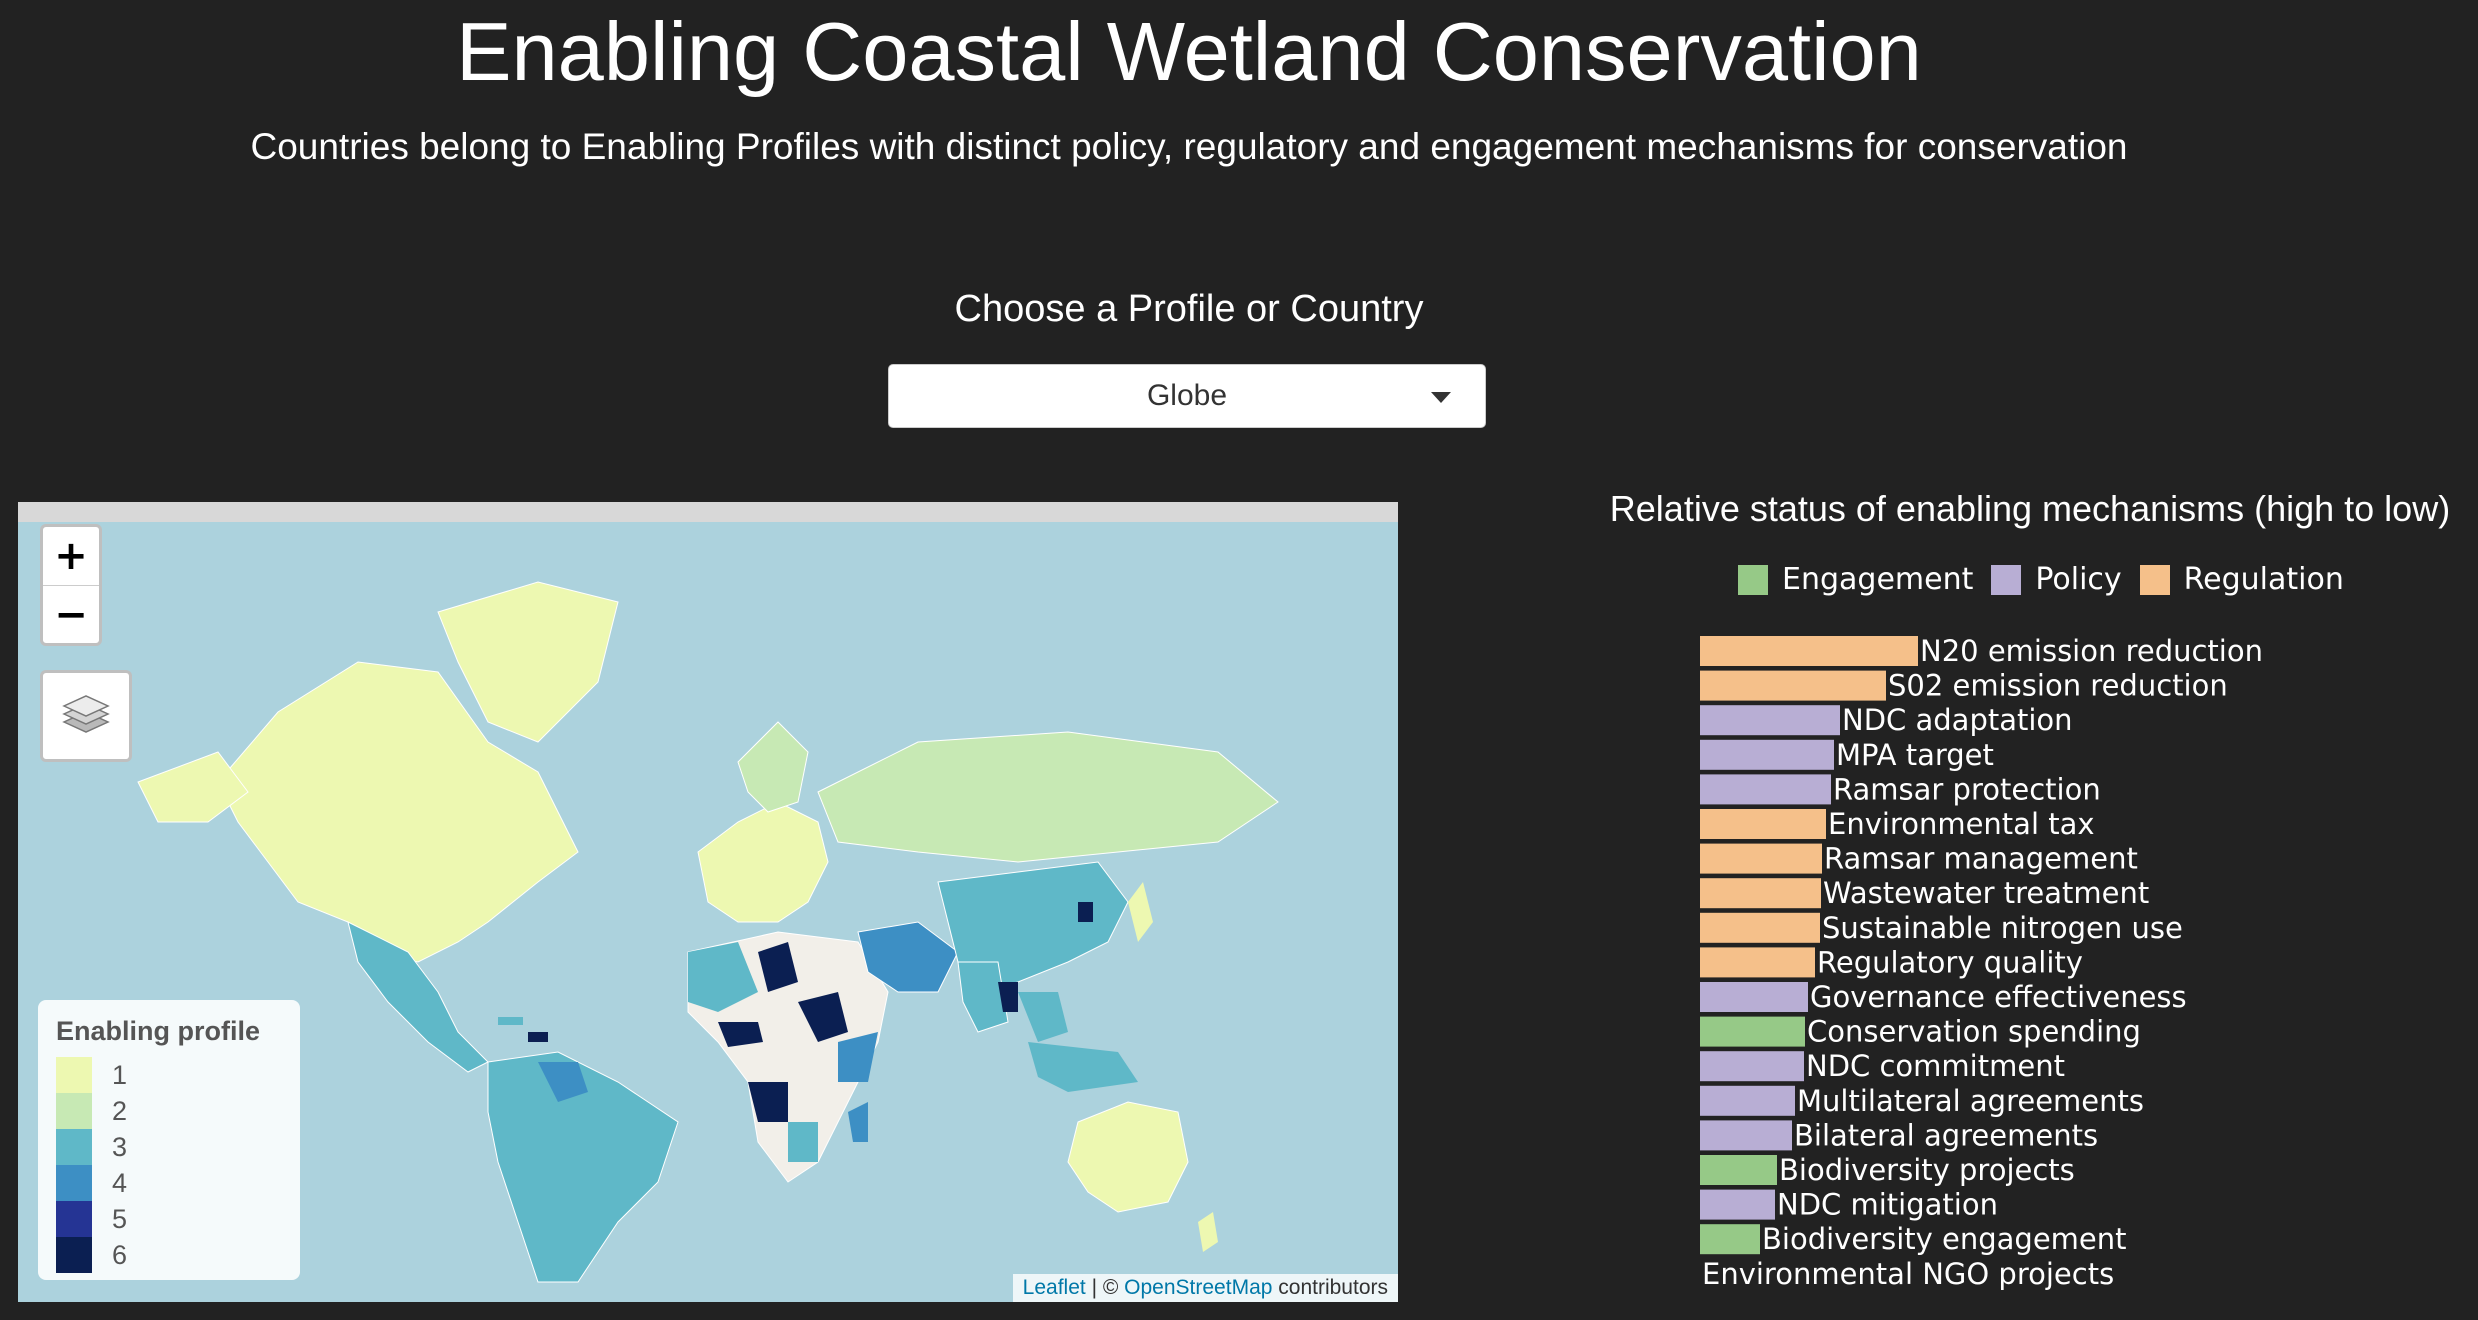  What do you see at coordinates (2091, 652) in the screenshot?
I see `bar-label: N20 emission reduction` at bounding box center [2091, 652].